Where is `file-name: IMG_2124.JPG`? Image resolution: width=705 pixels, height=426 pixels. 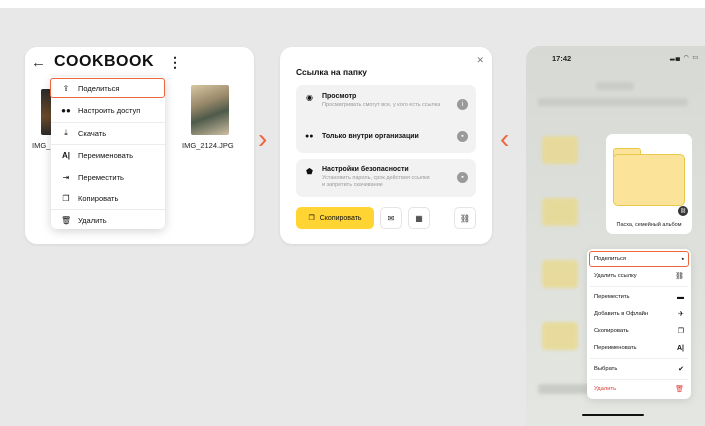
file-name: IMG_2124.JPG is located at coordinates (208, 145).